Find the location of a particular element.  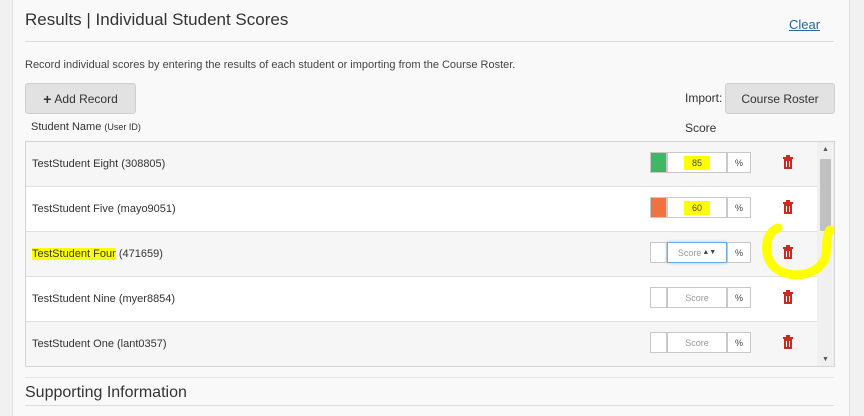

student-name-header-label: Student Name is located at coordinates (66, 127).